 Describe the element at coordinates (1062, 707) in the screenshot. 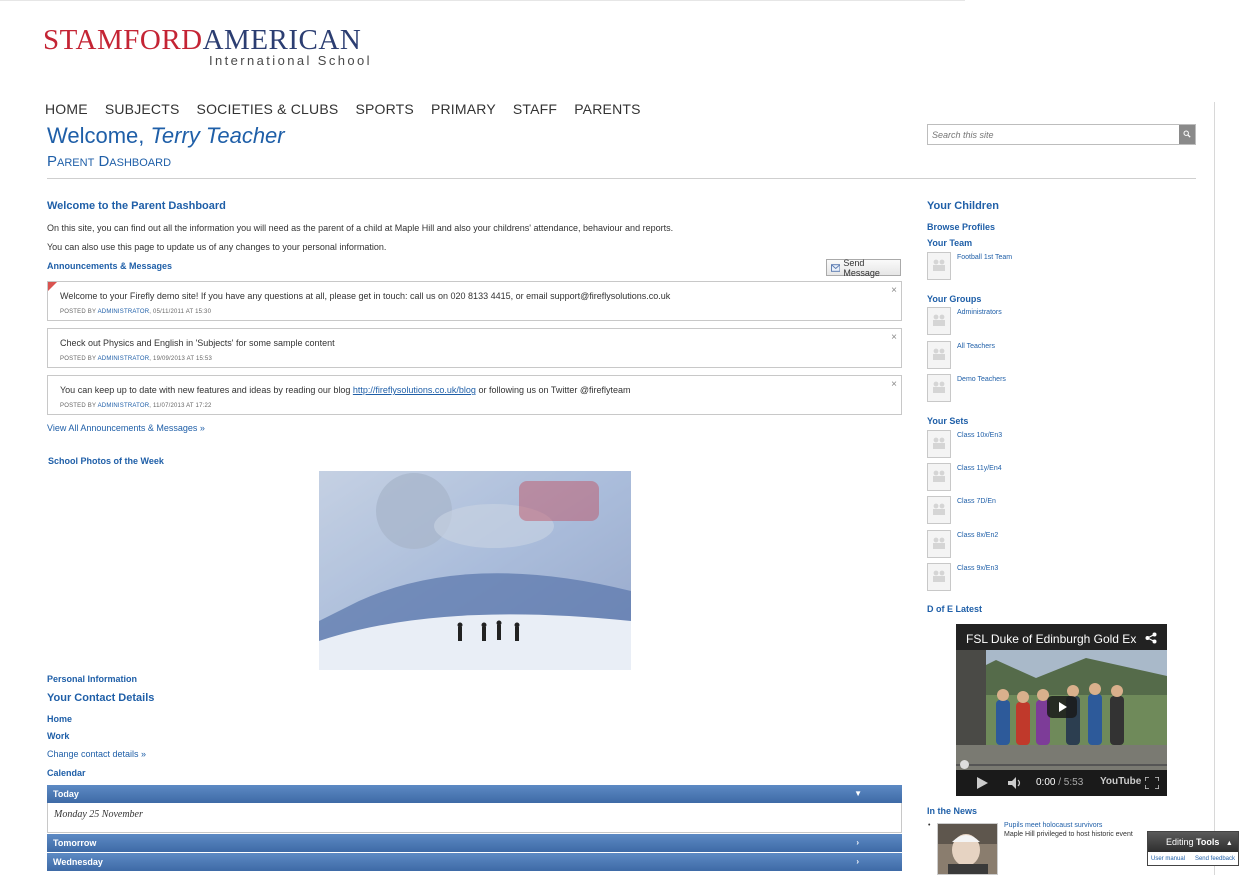

I see `play-button-icon` at that location.